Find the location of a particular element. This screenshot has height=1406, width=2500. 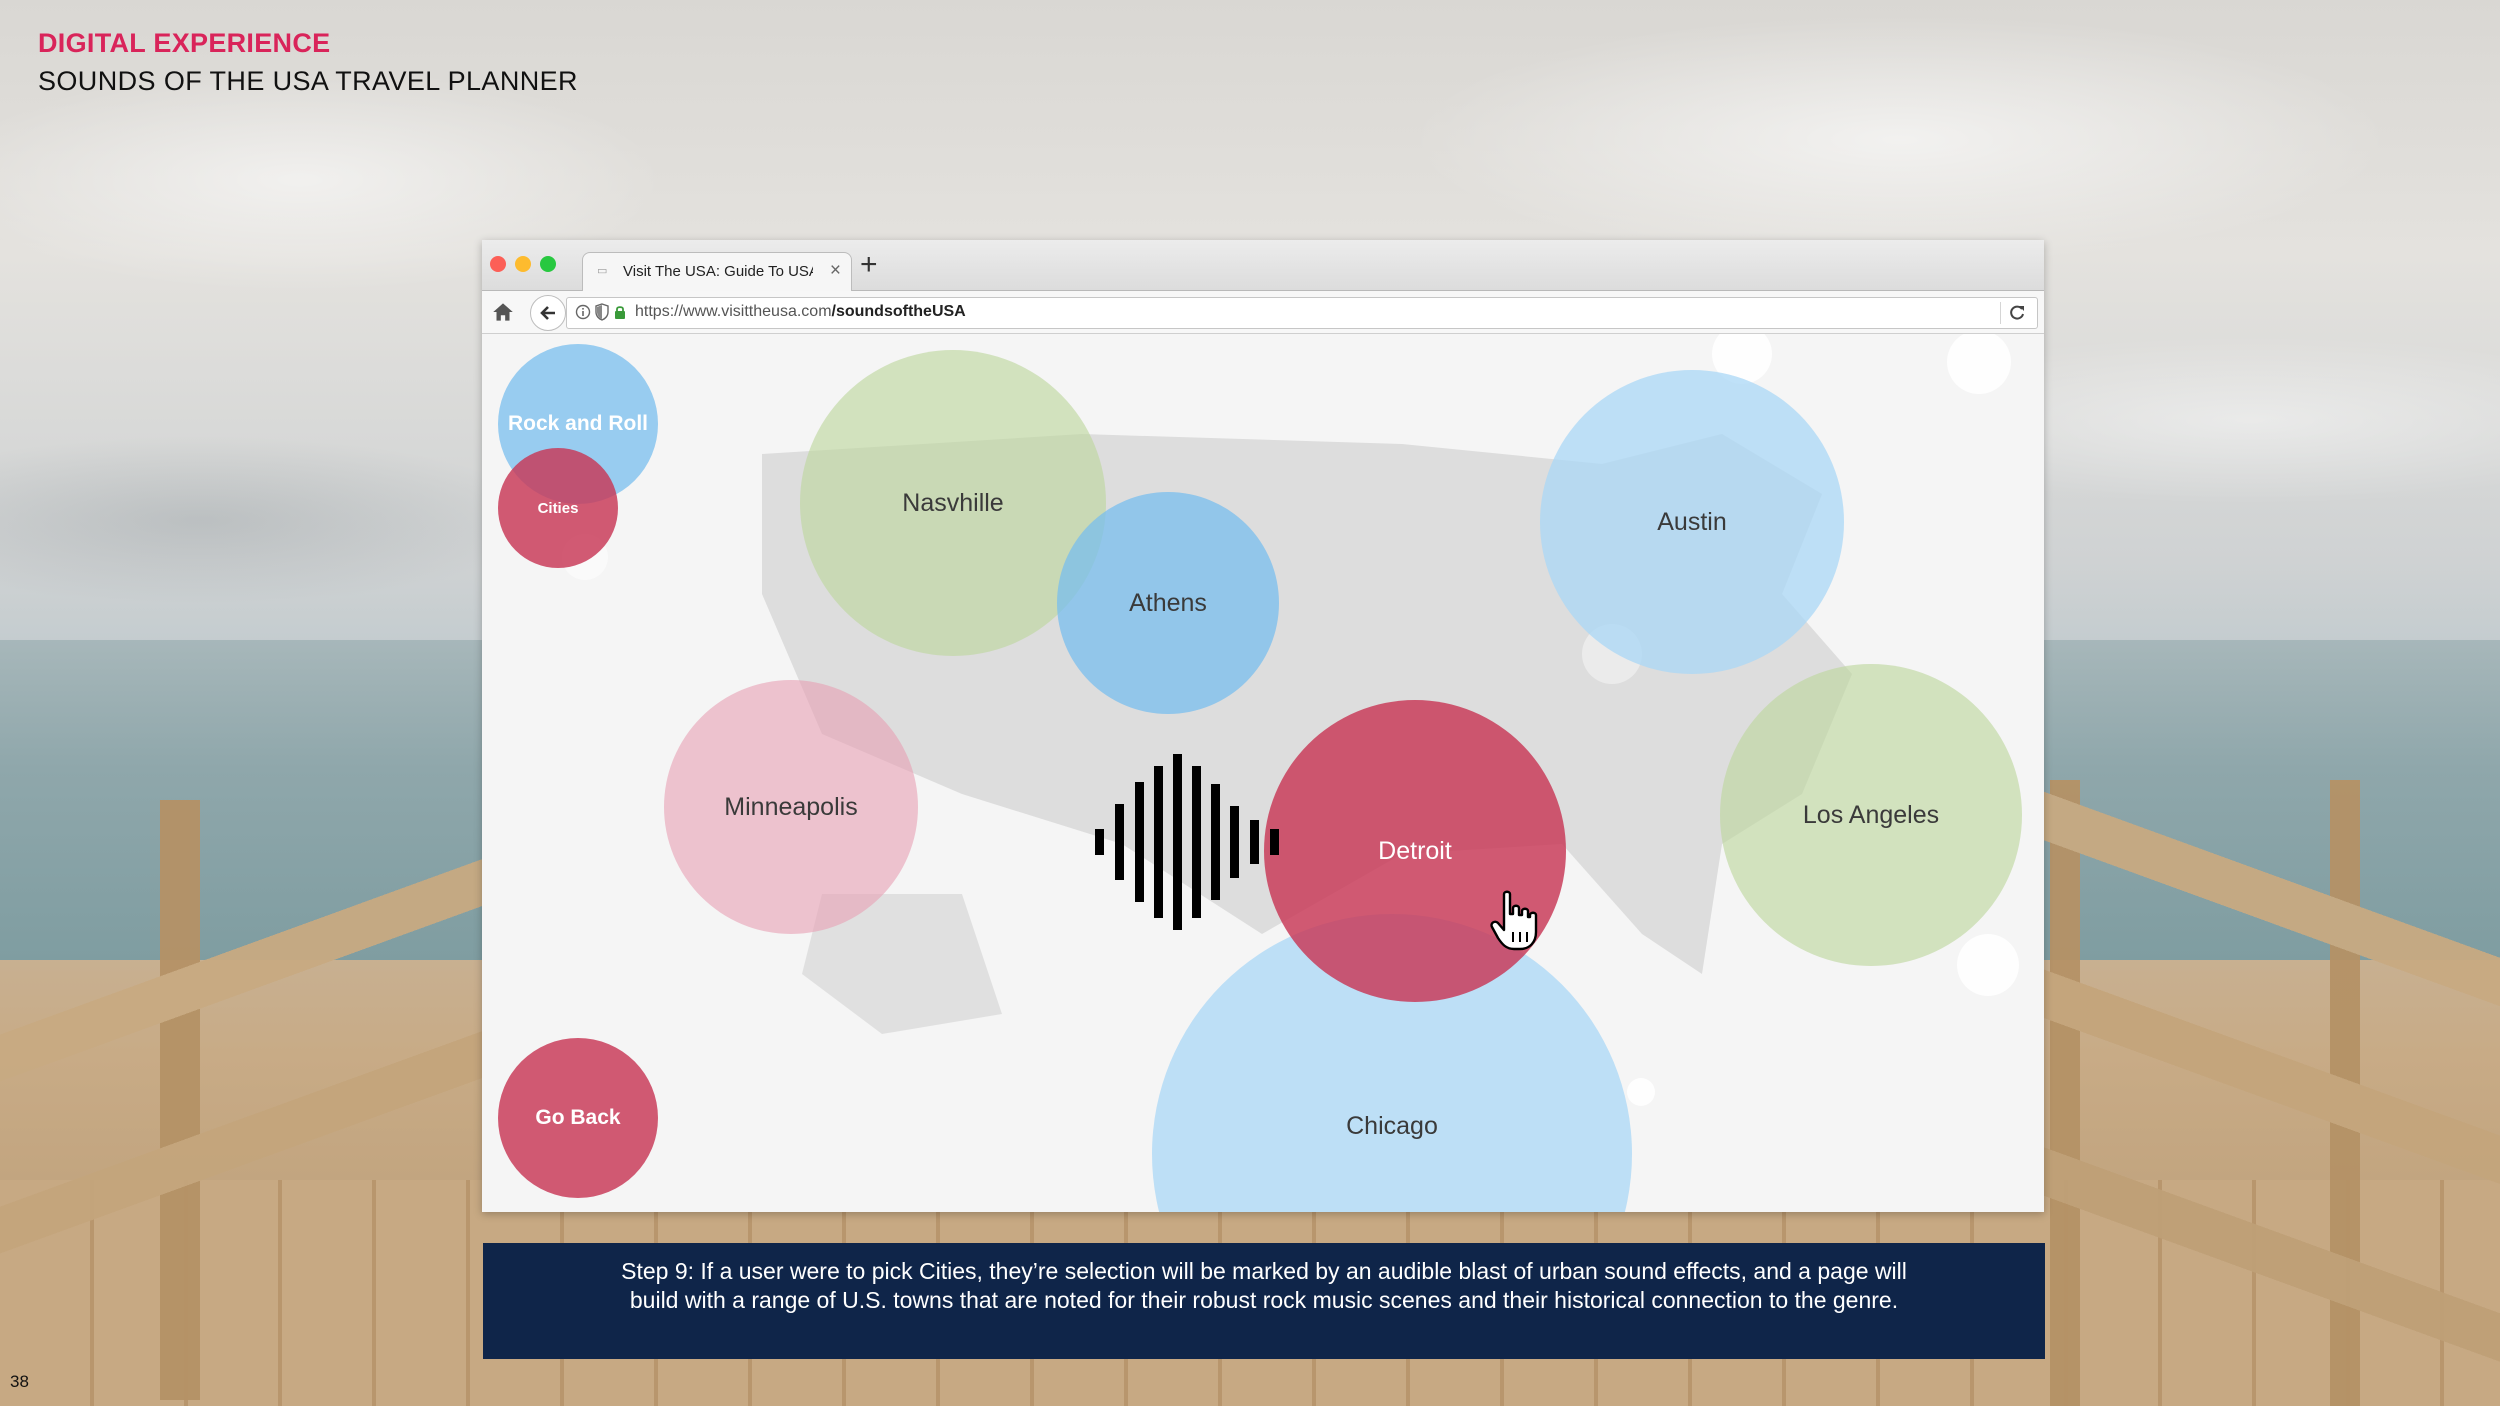

browser-titlebar: ▭ Visit The USA: Guide To USA H × + is located at coordinates (1263, 265).